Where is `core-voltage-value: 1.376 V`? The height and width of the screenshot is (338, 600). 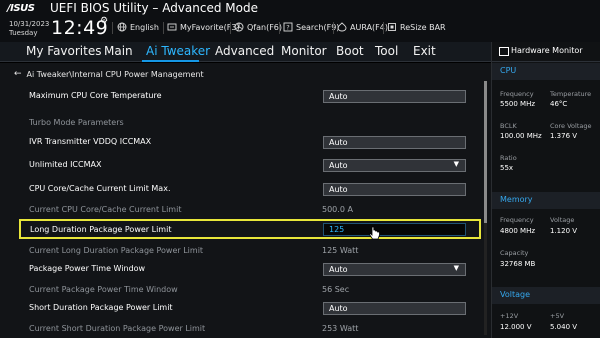 core-voltage-value: 1.376 V is located at coordinates (564, 136).